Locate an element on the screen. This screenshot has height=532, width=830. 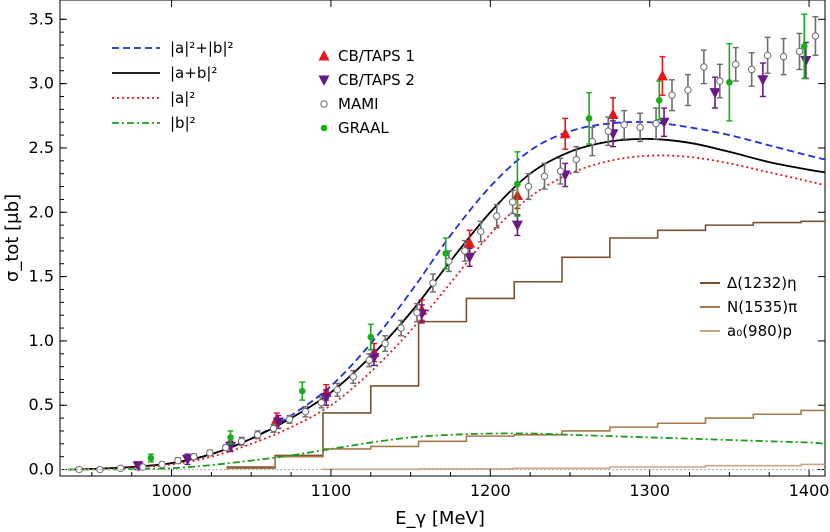
y-tick-label: 3.5 is located at coordinates (41, 18).